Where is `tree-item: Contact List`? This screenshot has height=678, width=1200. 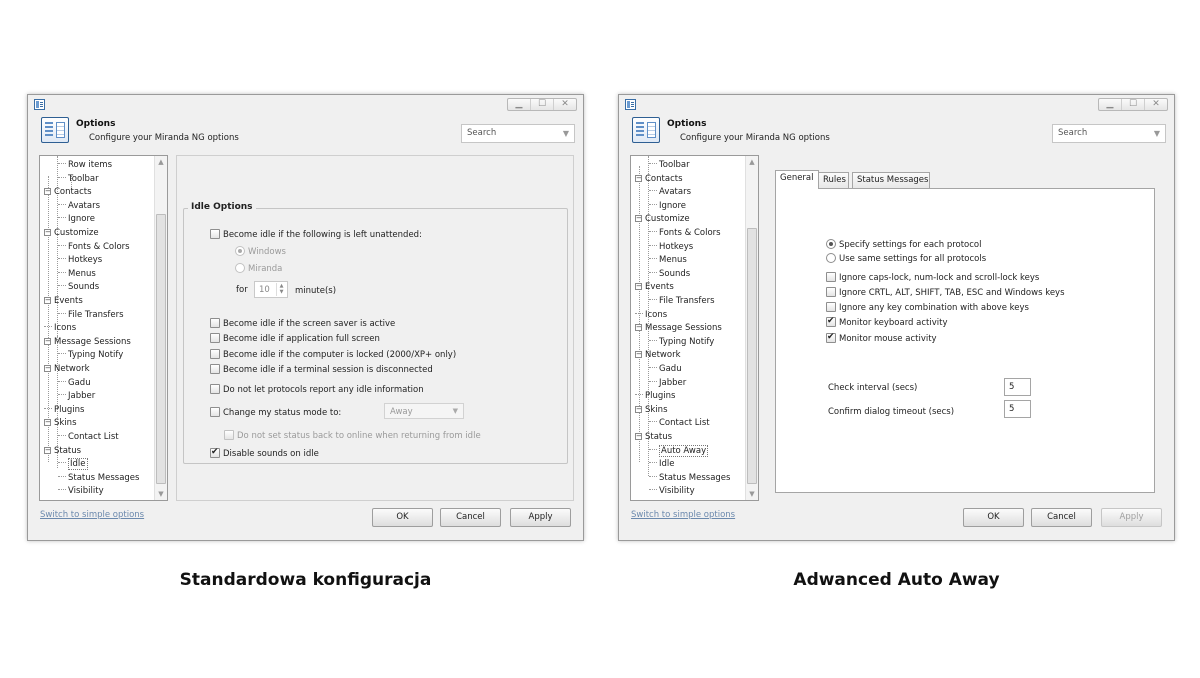
tree-item: Contact List is located at coordinates (679, 424).